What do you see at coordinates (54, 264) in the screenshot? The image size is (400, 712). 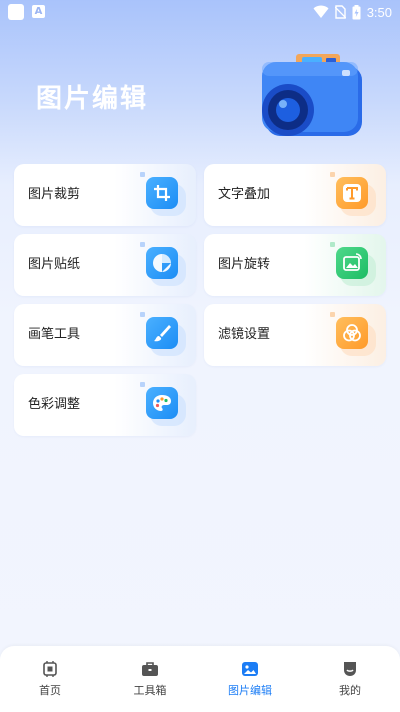 I see `tool-label: 图片贴纸` at bounding box center [54, 264].